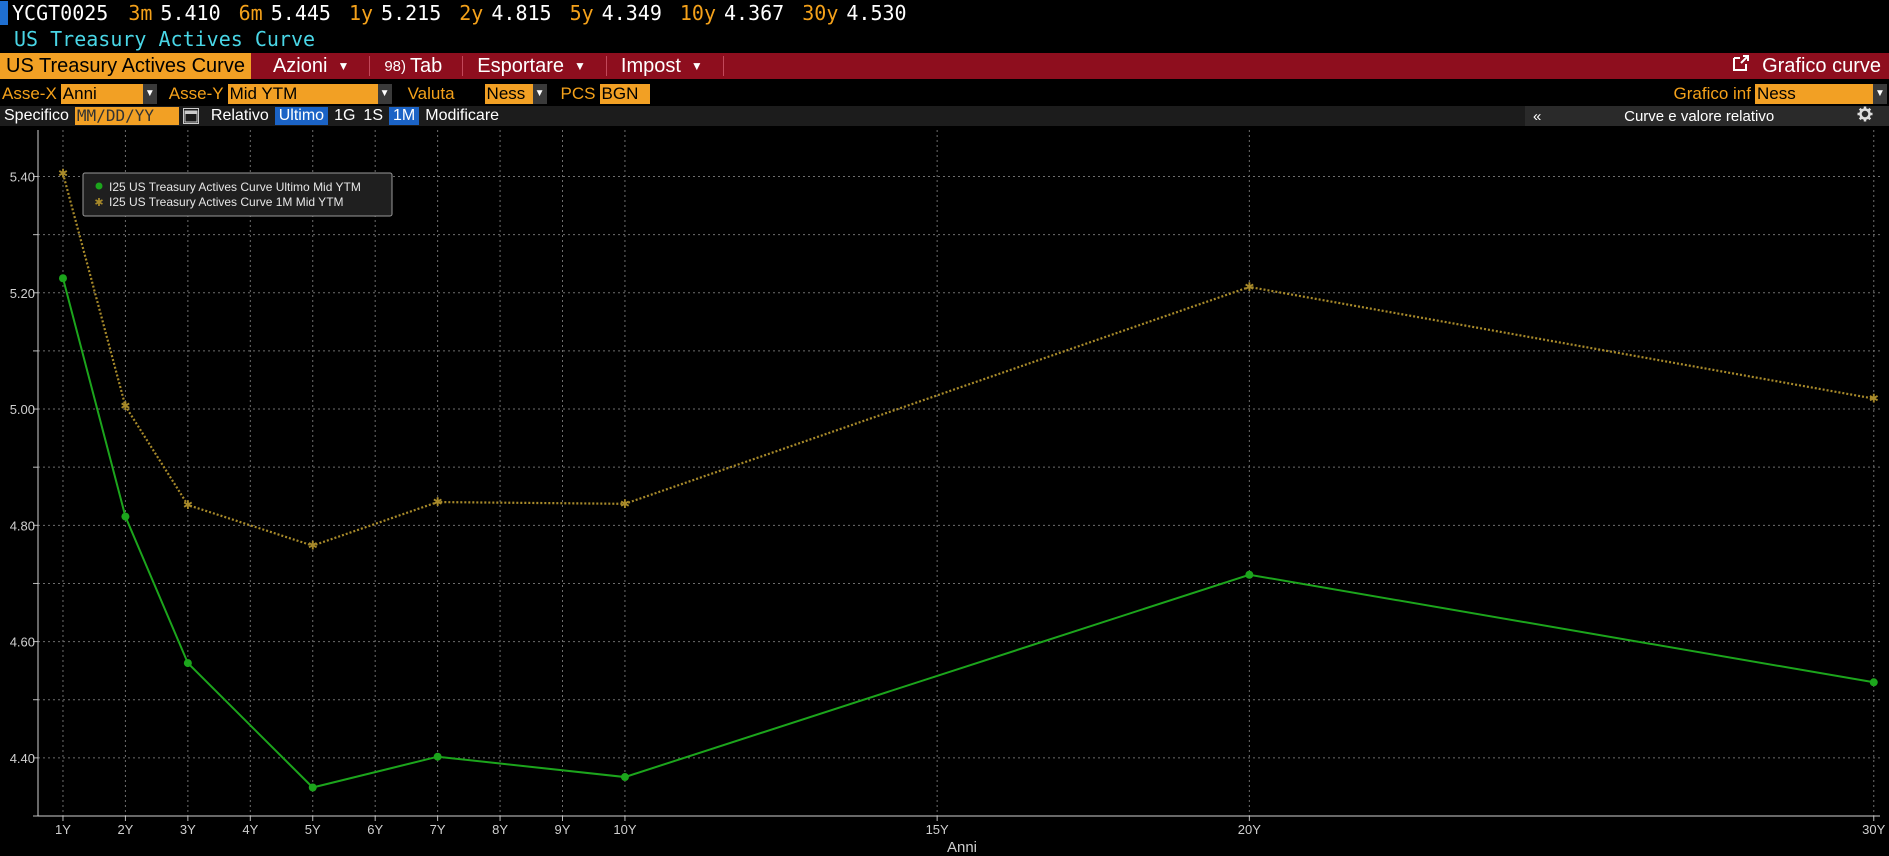 Image resolution: width=1889 pixels, height=856 pixels. What do you see at coordinates (22, 525) in the screenshot?
I see `y-tick-label: 4.80` at bounding box center [22, 525].